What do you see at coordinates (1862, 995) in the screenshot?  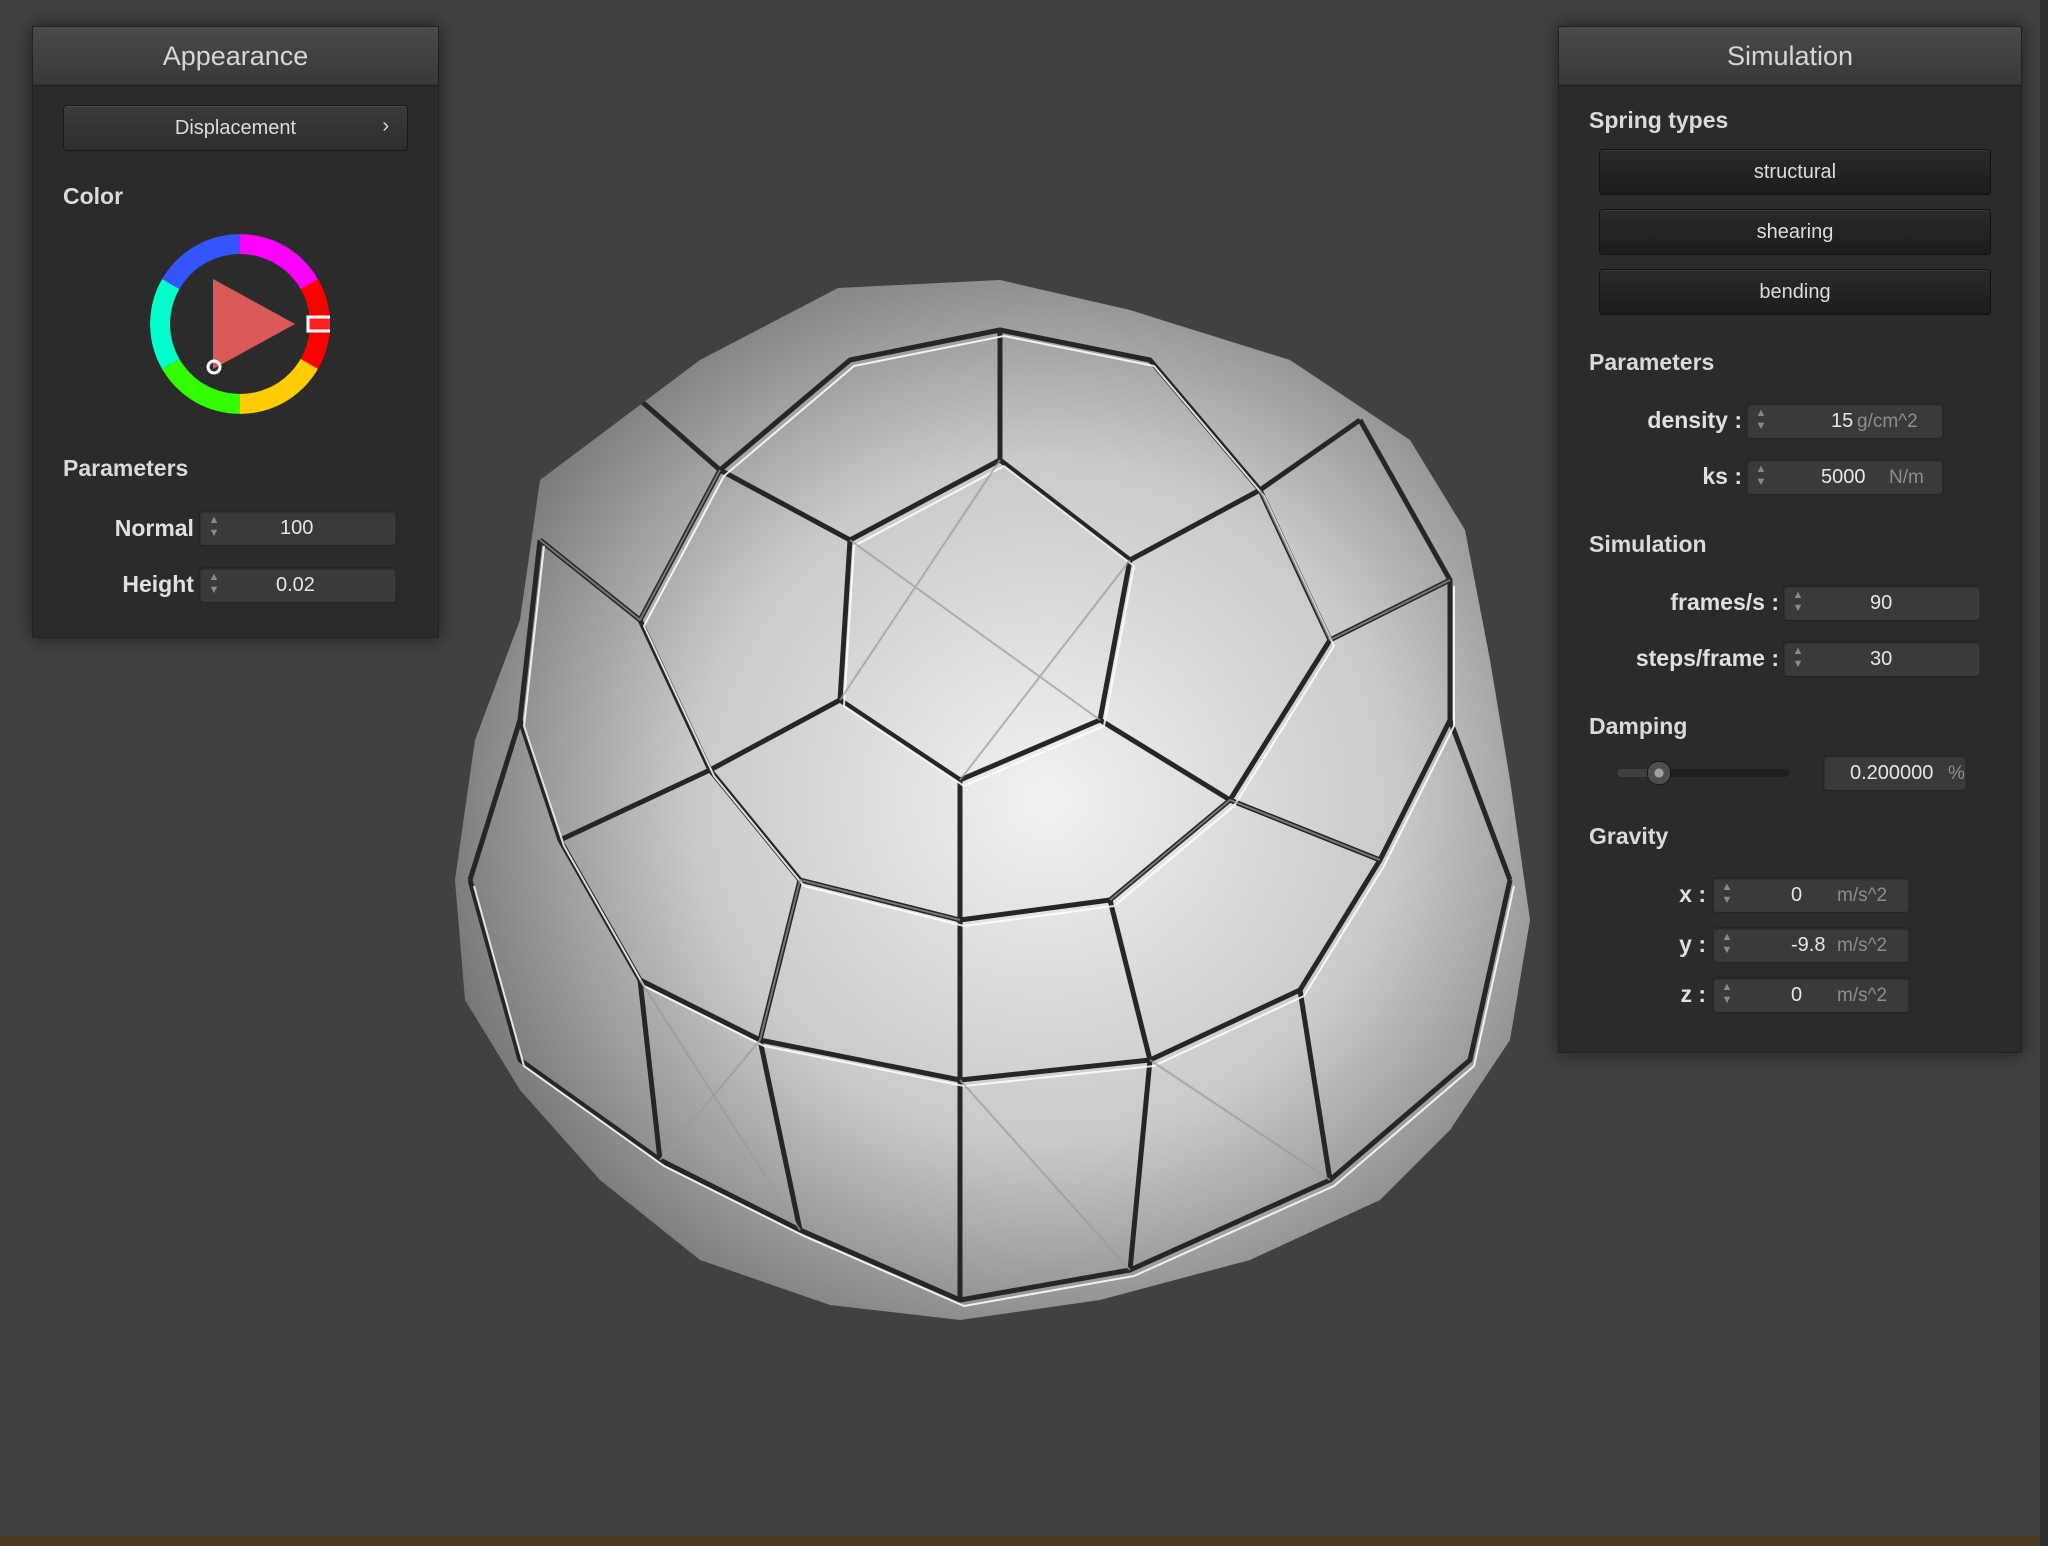 I see `gravity-z-unit: m/s^2` at bounding box center [1862, 995].